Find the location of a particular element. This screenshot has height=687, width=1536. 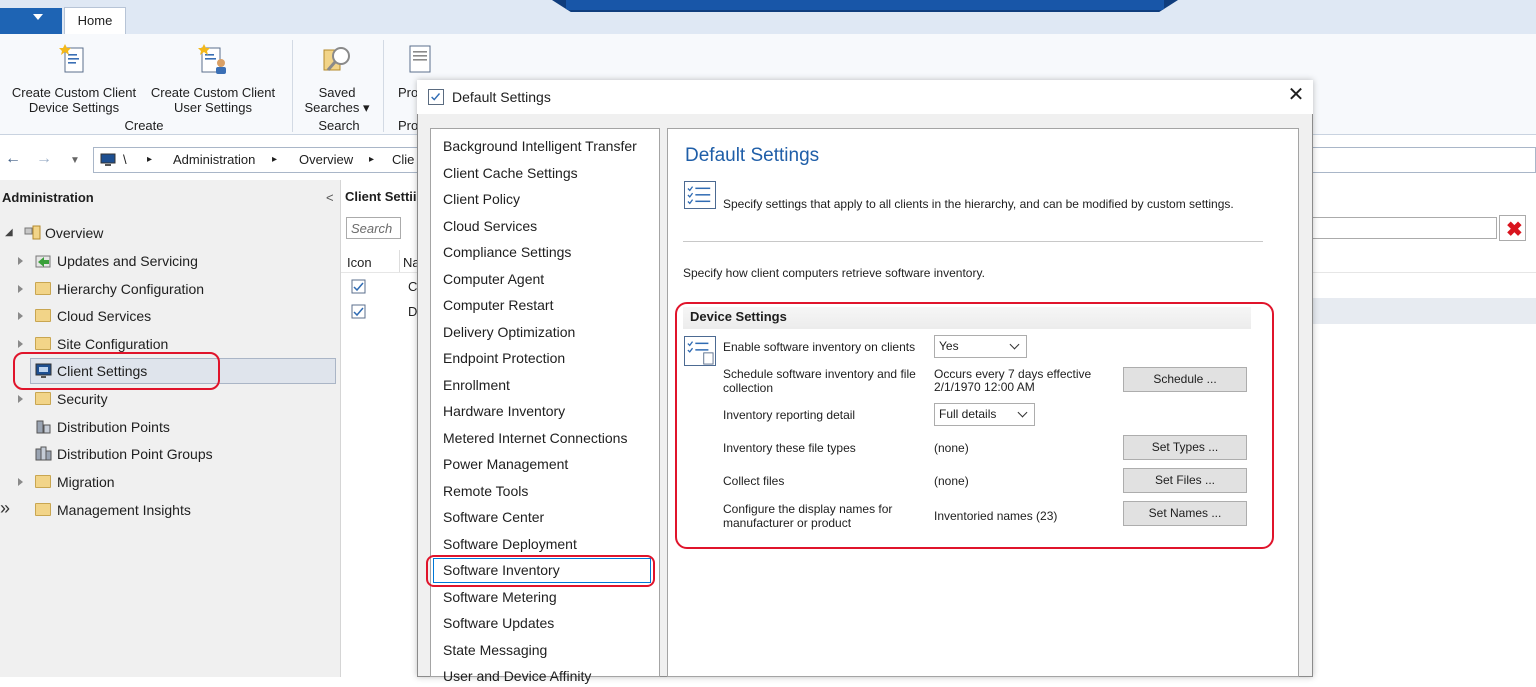

category-item: State Messaging is located at coordinates (495, 650).